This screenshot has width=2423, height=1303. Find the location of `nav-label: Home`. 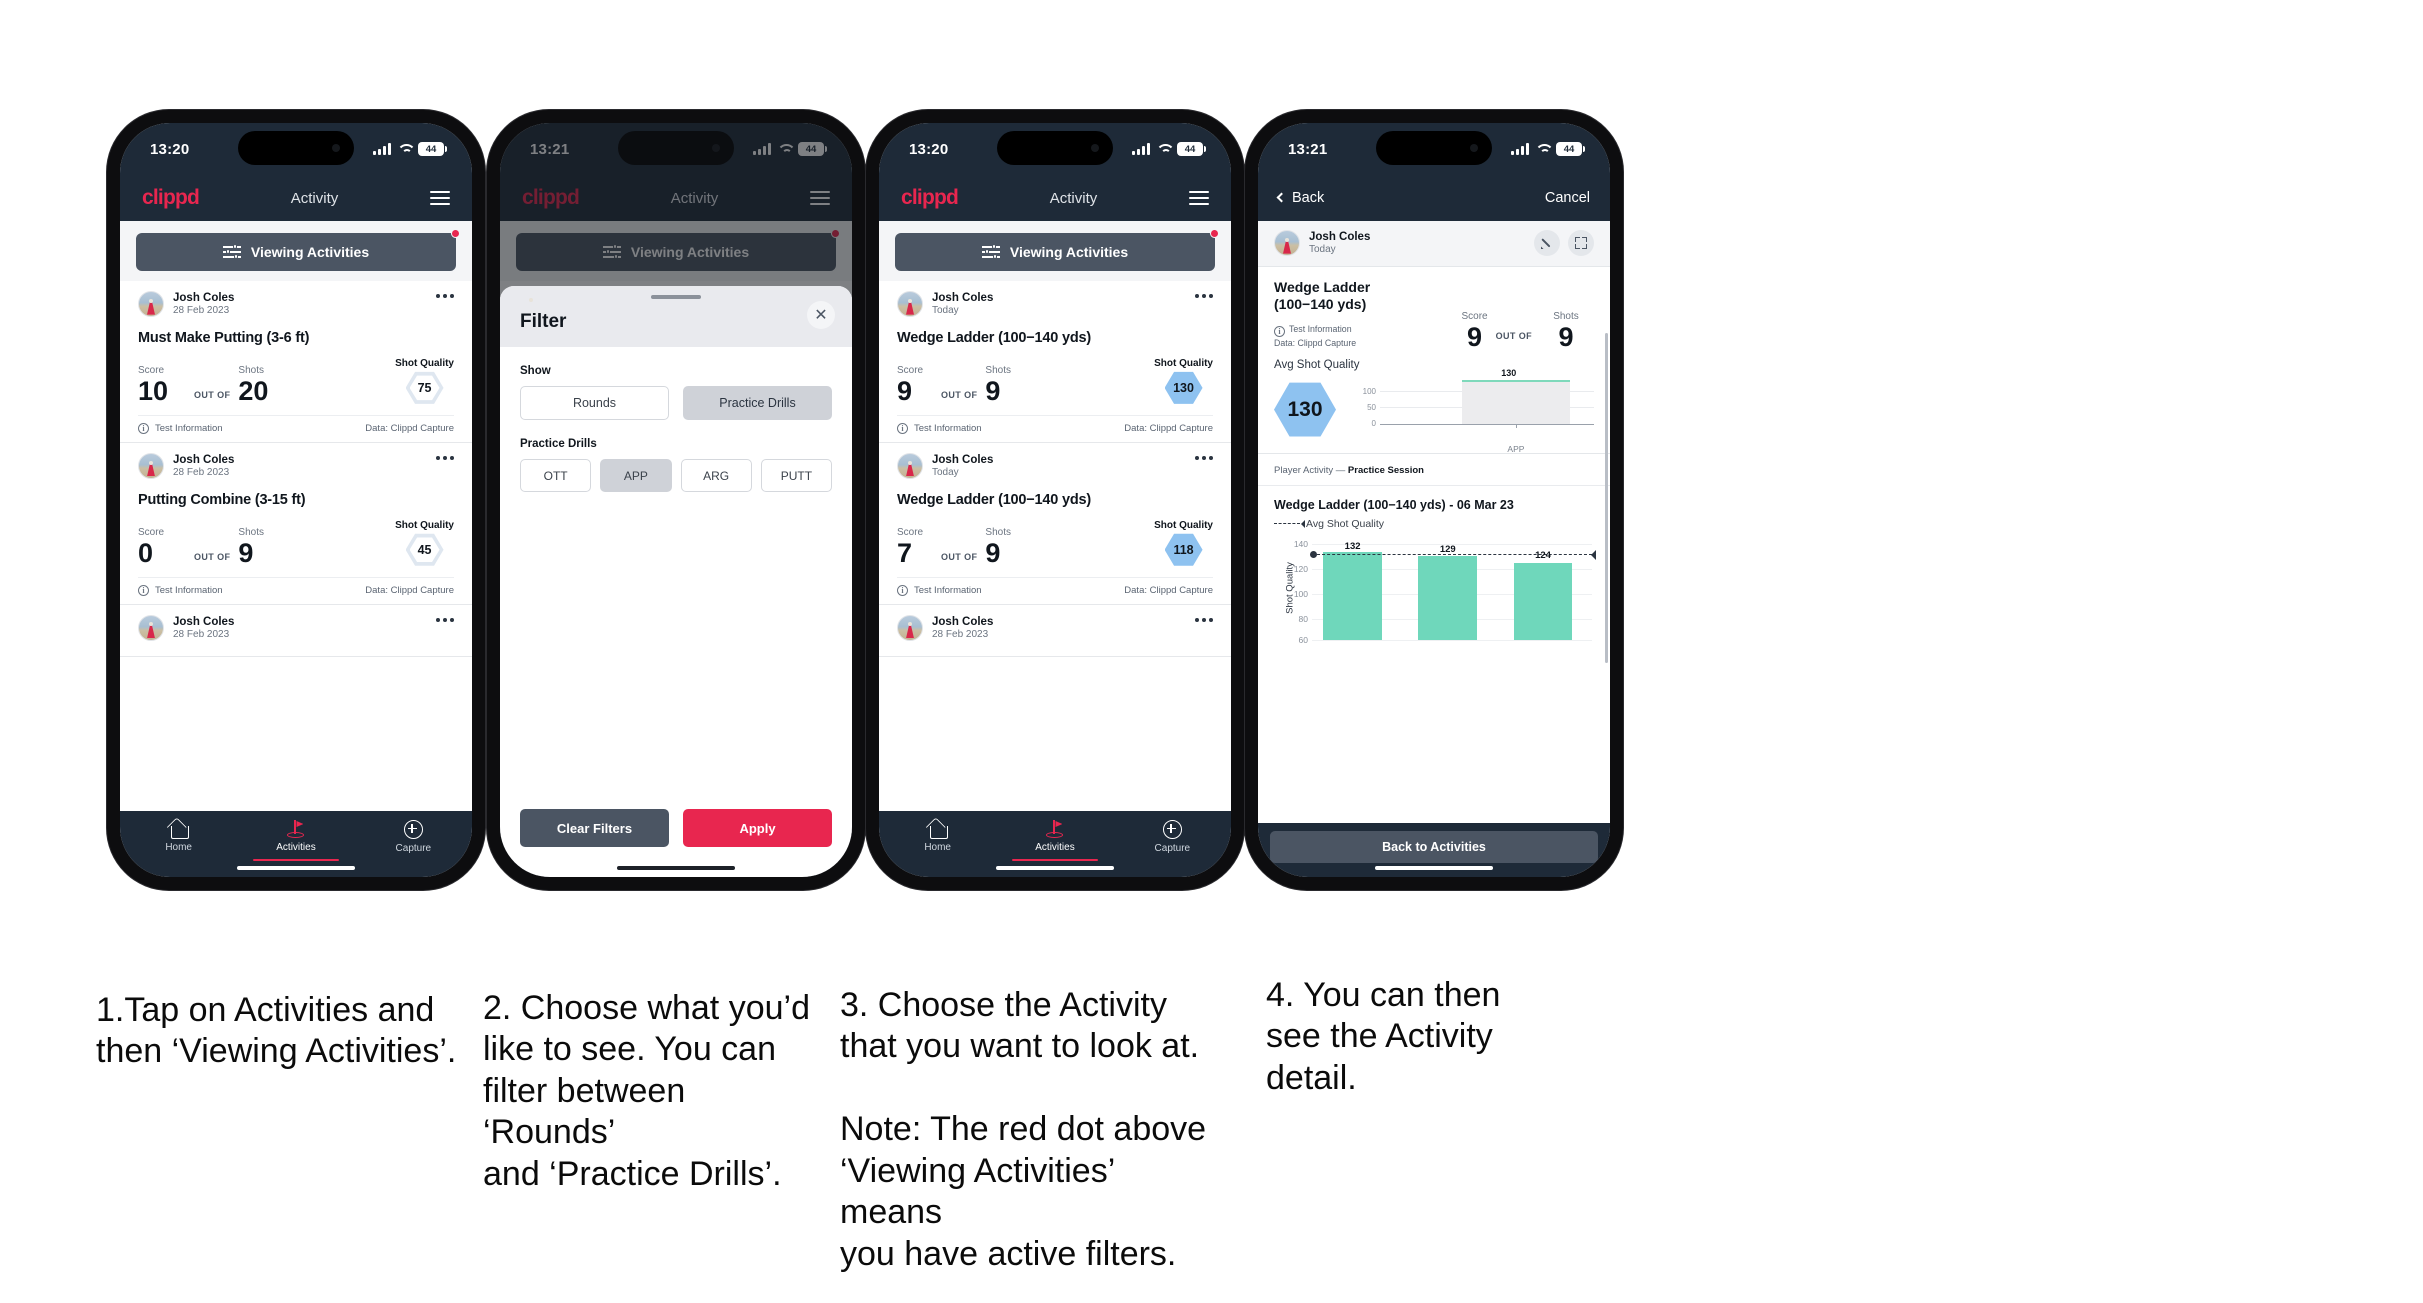

nav-label: Home is located at coordinates (937, 847).